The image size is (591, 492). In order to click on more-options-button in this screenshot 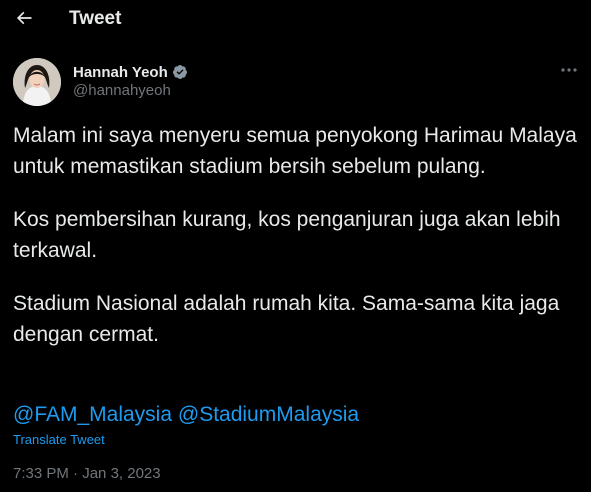, I will do `click(569, 70)`.